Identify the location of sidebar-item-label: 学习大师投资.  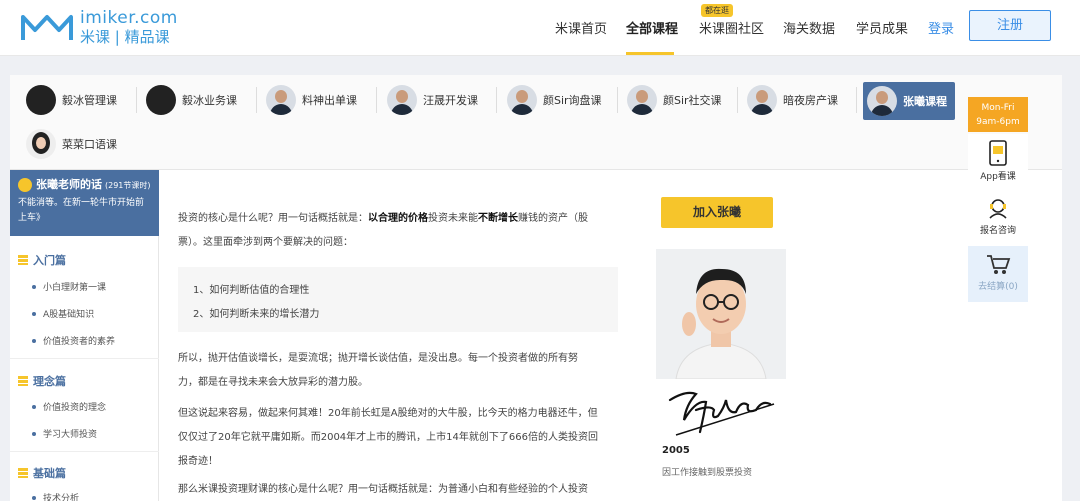
(70, 435).